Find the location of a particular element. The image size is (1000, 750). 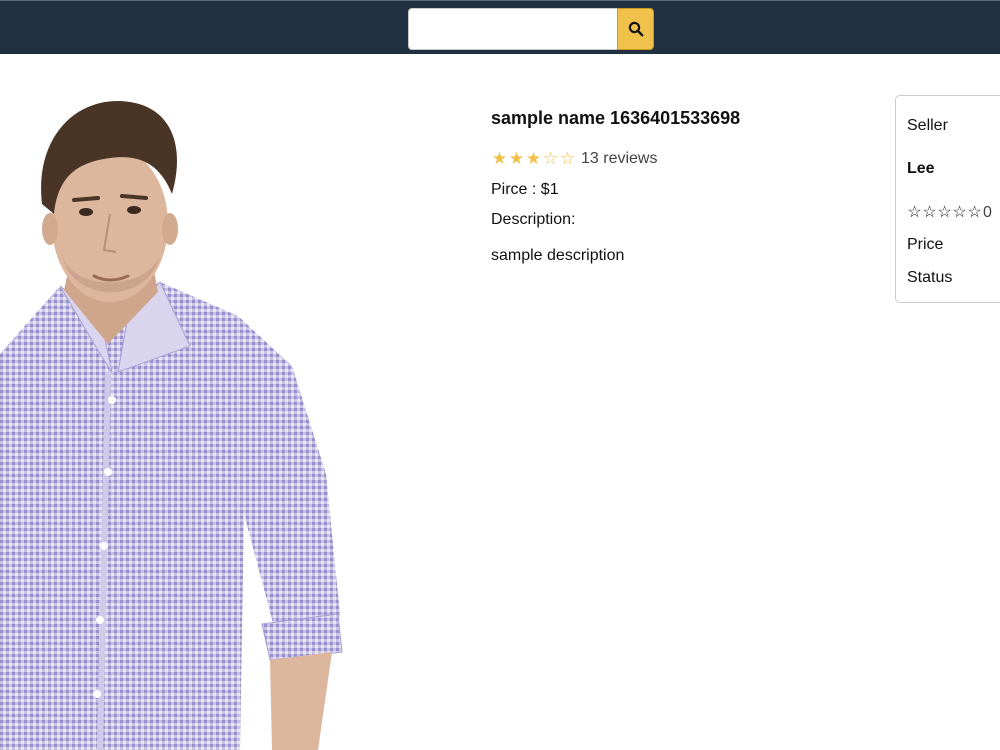

seller-rating: ☆ ☆ ☆ ☆ ☆ 0 is located at coordinates (949, 213).